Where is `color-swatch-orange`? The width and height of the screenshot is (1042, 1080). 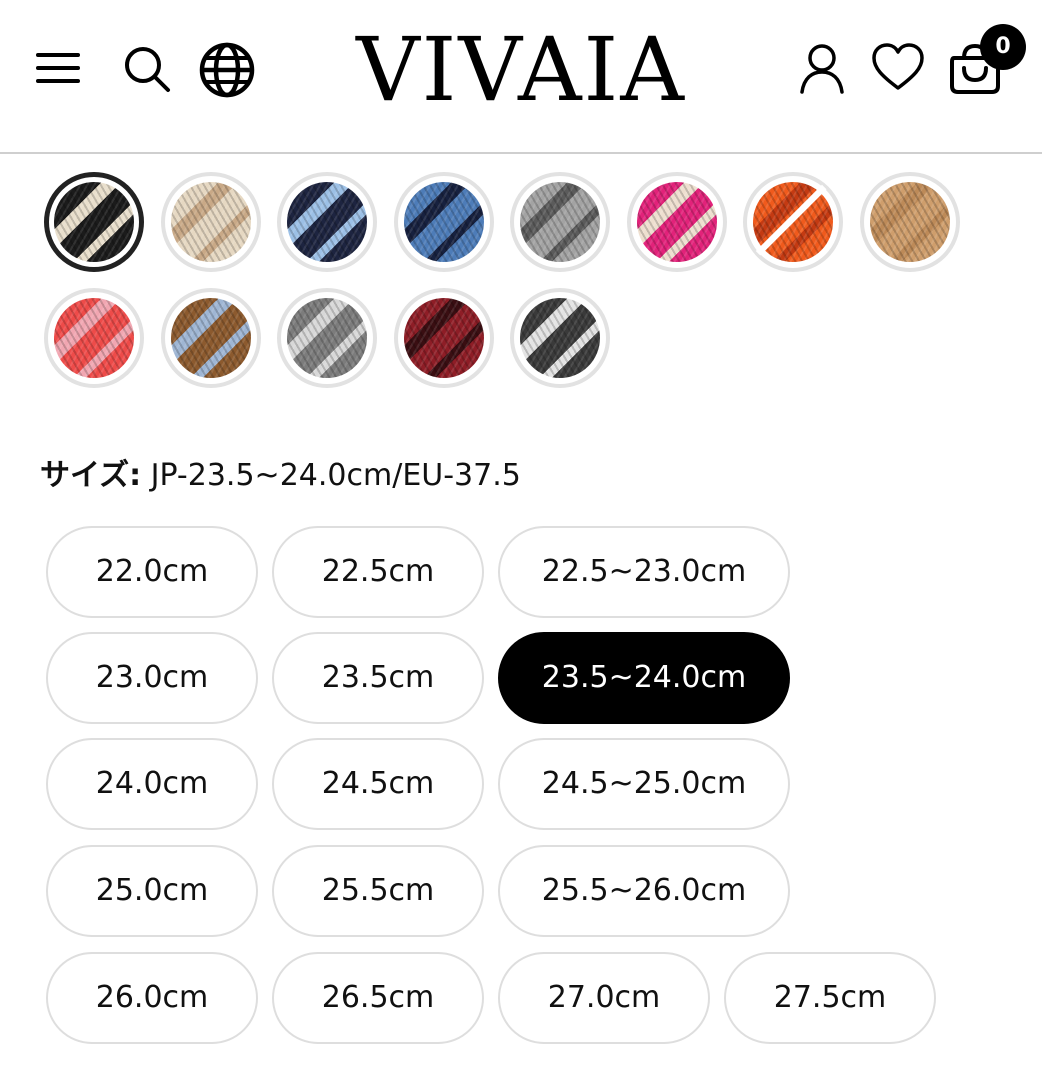 color-swatch-orange is located at coordinates (793, 222).